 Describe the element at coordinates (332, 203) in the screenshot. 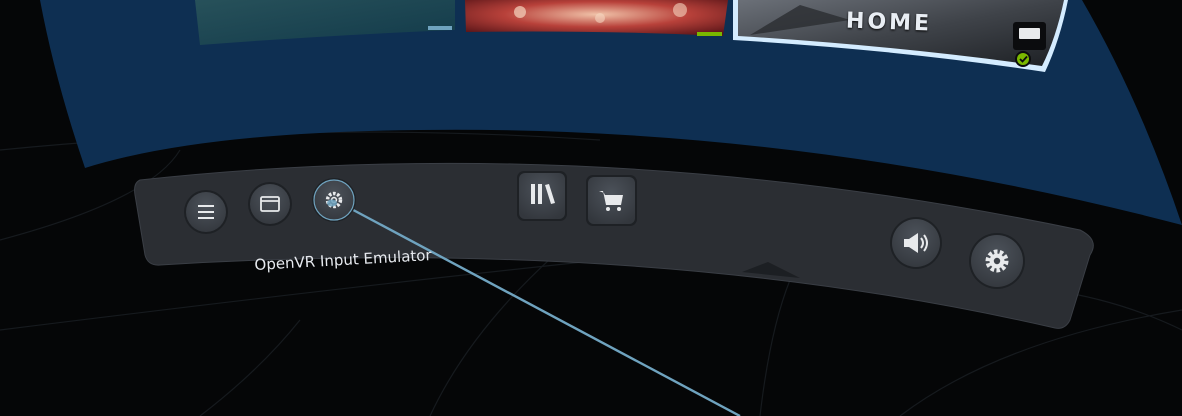

I see `pointer-cursor` at that location.